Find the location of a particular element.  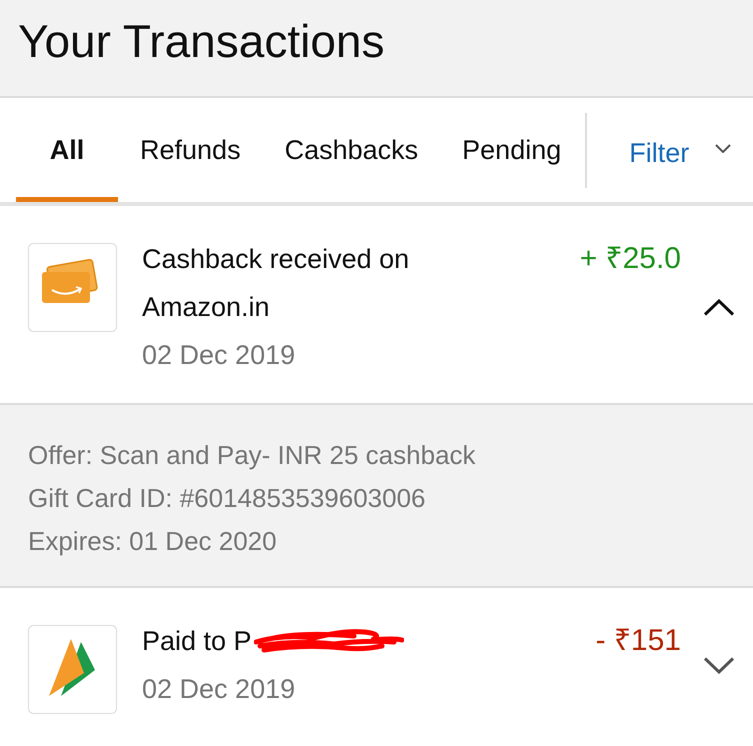

detail-line: Expires: 01 Dec 2020 is located at coordinates (153, 541).